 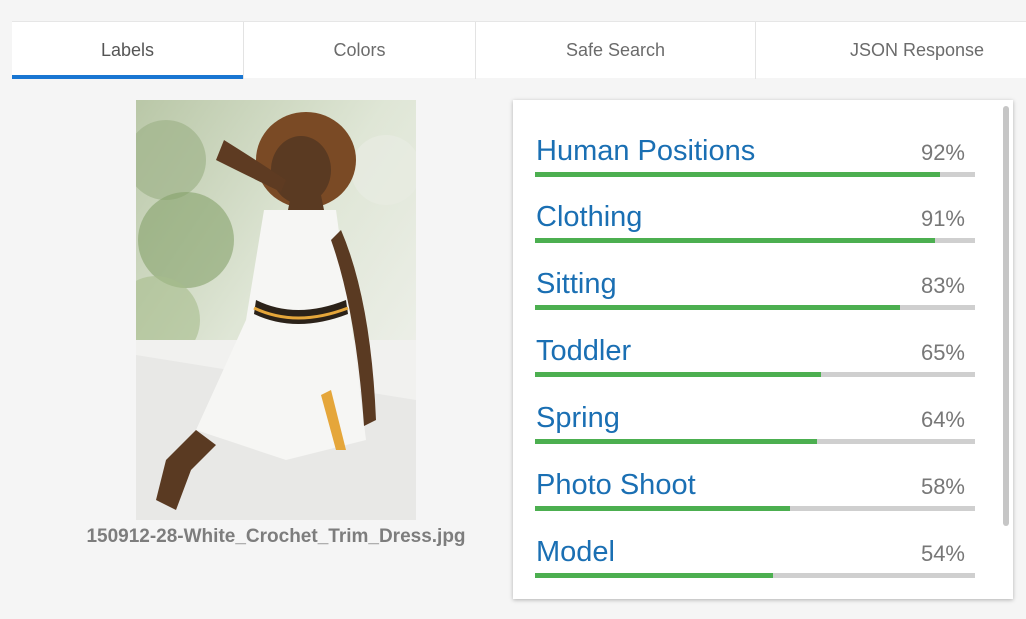 I want to click on tab-colors: Colors, so click(x=360, y=50).